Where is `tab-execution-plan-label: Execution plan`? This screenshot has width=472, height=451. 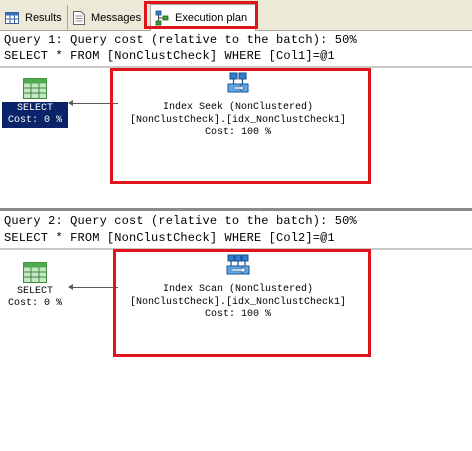
tab-execution-plan-label: Execution plan is located at coordinates (211, 18).